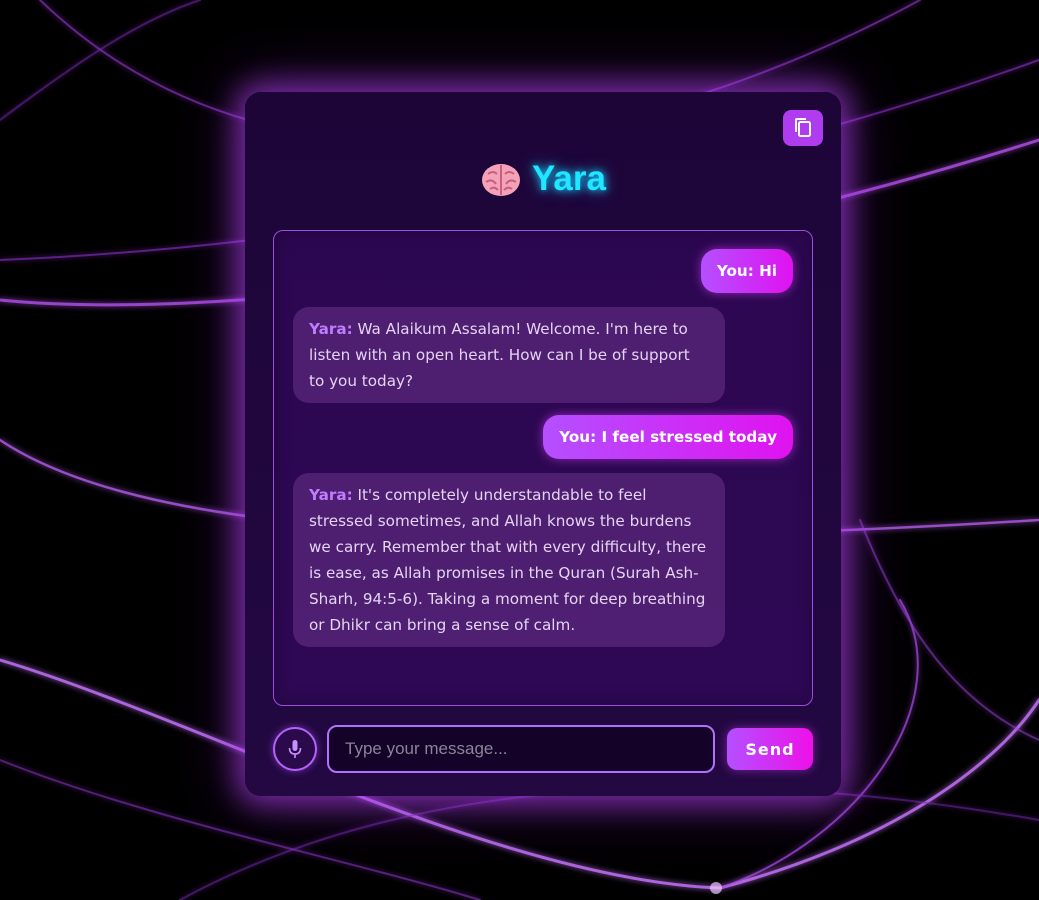  What do you see at coordinates (770, 749) in the screenshot?
I see `send-button: Send` at bounding box center [770, 749].